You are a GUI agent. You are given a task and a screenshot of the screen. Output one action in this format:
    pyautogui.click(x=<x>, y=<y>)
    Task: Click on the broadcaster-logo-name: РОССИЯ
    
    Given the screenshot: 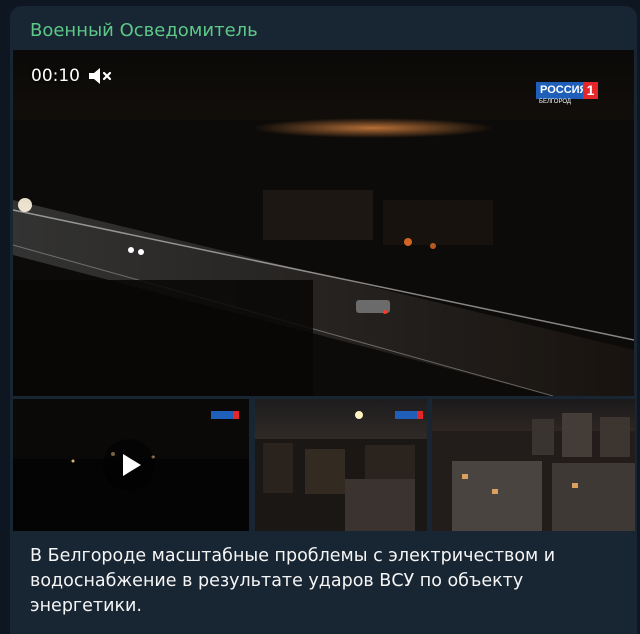 What is the action you would take?
    pyautogui.click(x=561, y=90)
    